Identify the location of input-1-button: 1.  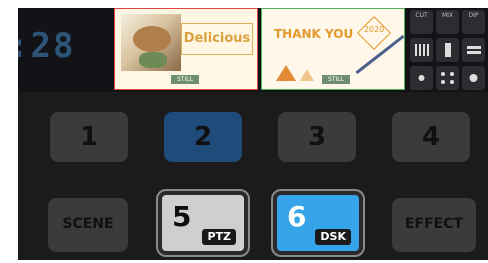
(89, 137).